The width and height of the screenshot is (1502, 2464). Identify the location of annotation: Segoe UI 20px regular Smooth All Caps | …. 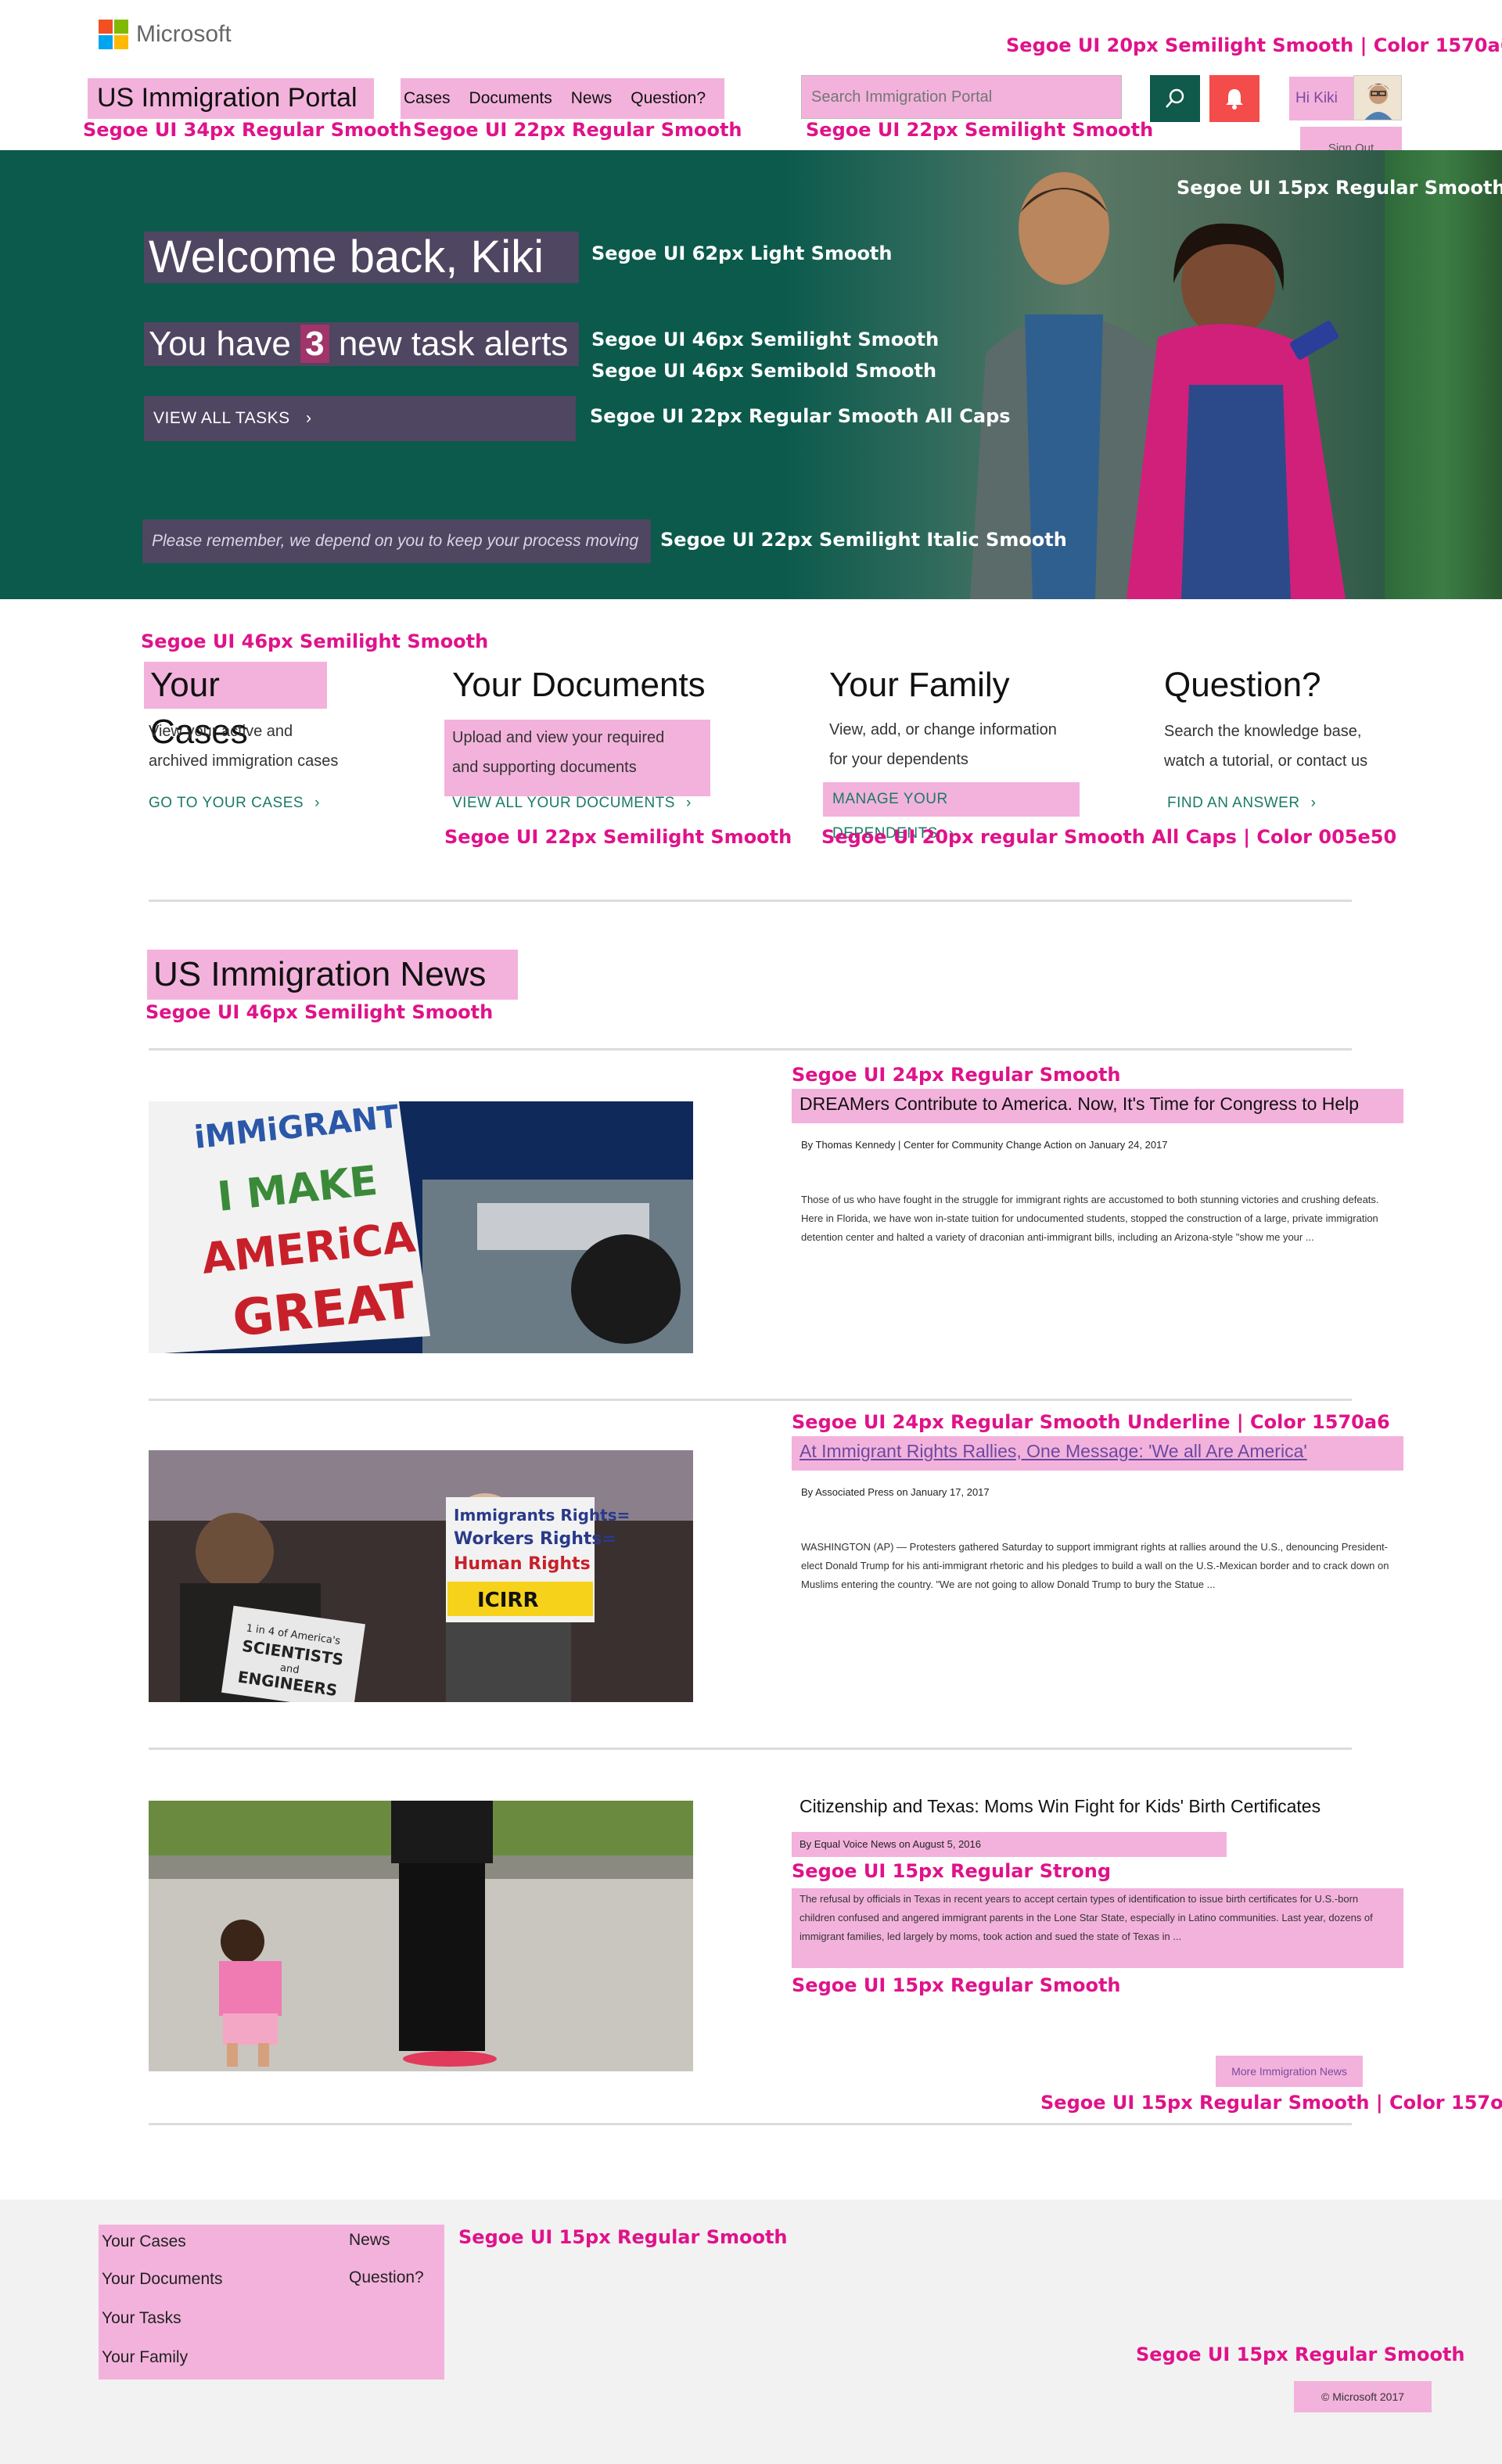
(1109, 837).